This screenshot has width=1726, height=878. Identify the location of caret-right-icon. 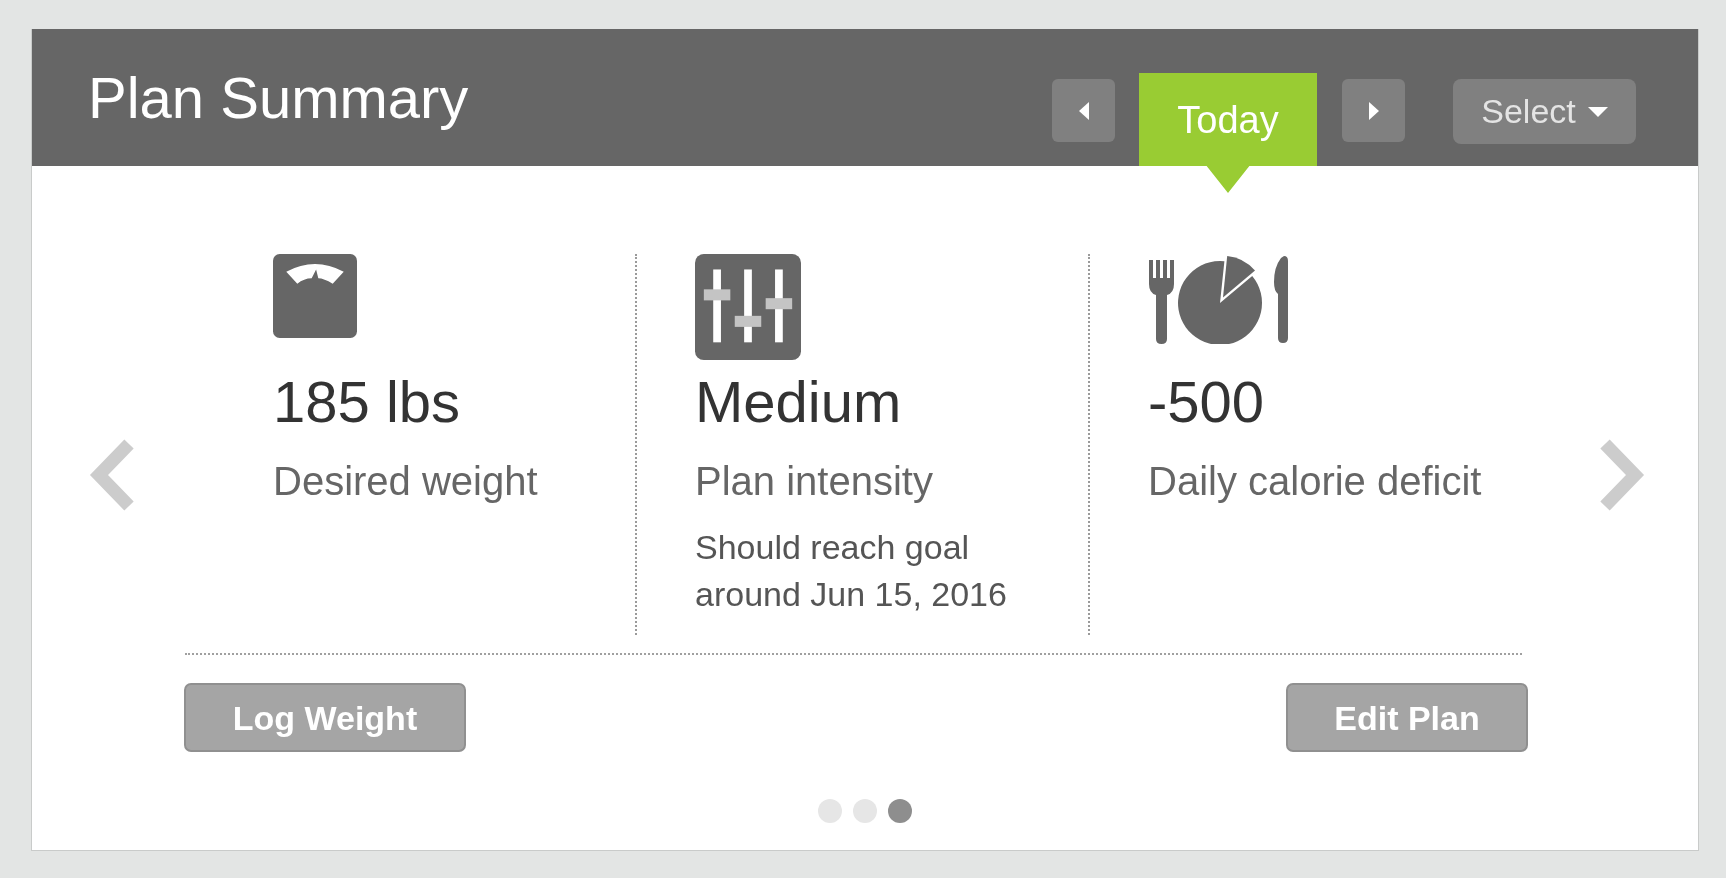
(1373, 110).